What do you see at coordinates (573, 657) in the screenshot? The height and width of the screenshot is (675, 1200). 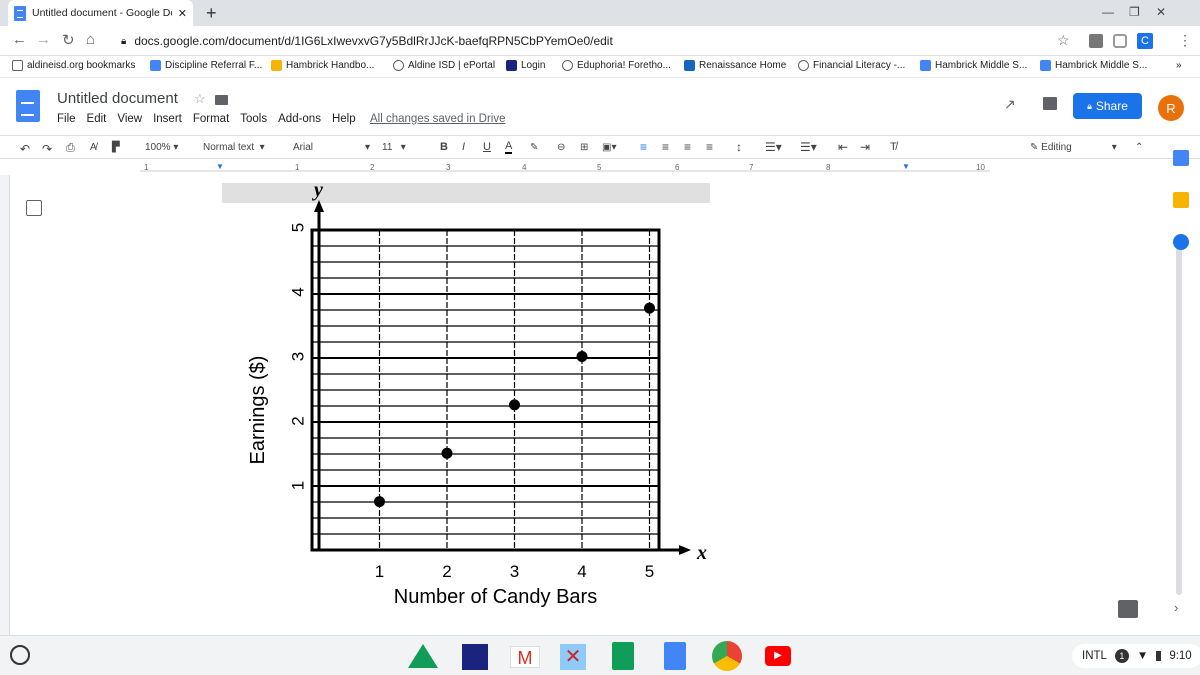 I see `app-x-icon: ✕` at bounding box center [573, 657].